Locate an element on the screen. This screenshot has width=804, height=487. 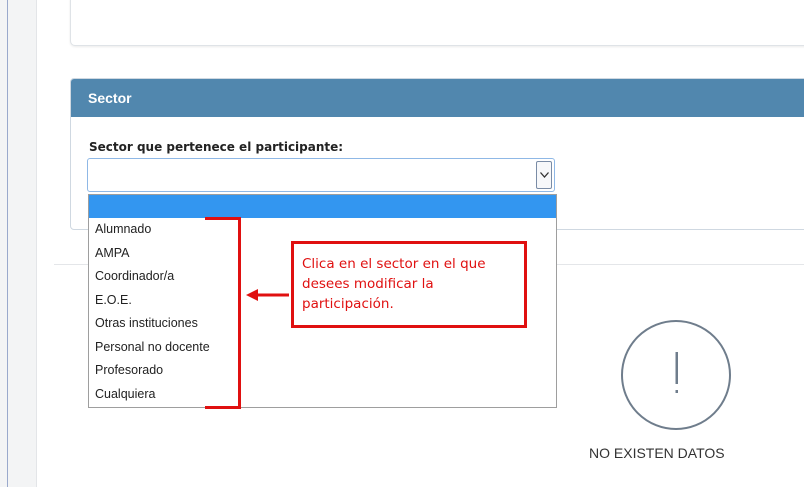
sector-panel-title: Sector is located at coordinates (437, 98).